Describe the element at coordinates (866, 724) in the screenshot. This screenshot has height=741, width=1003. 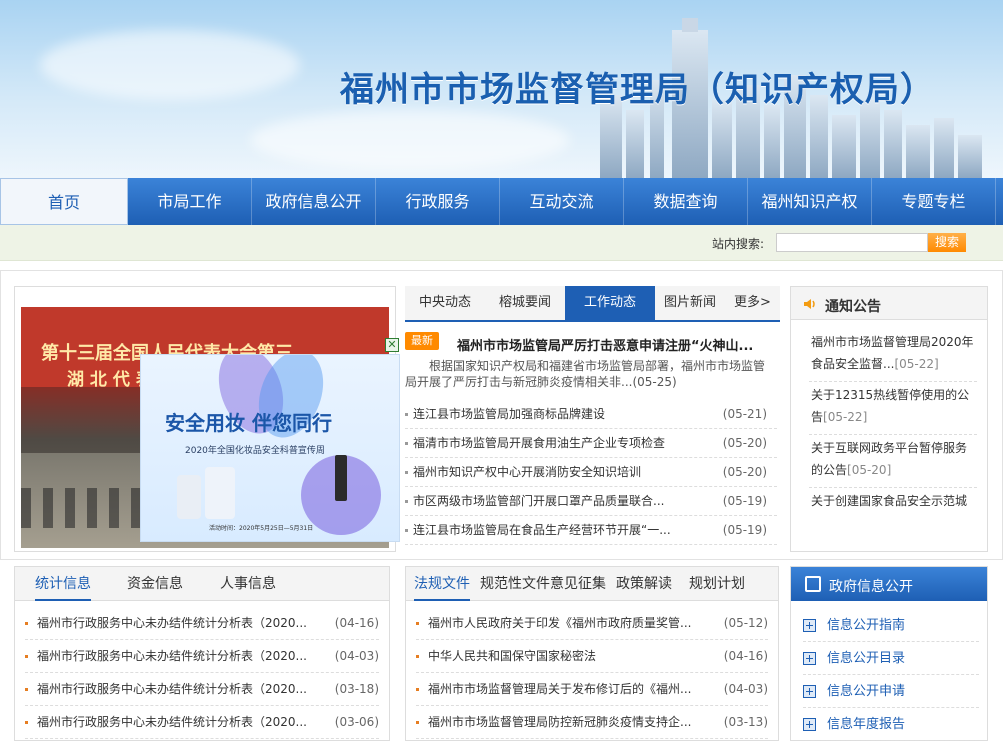
I see `gov-item-label: 信息年度报告` at that location.